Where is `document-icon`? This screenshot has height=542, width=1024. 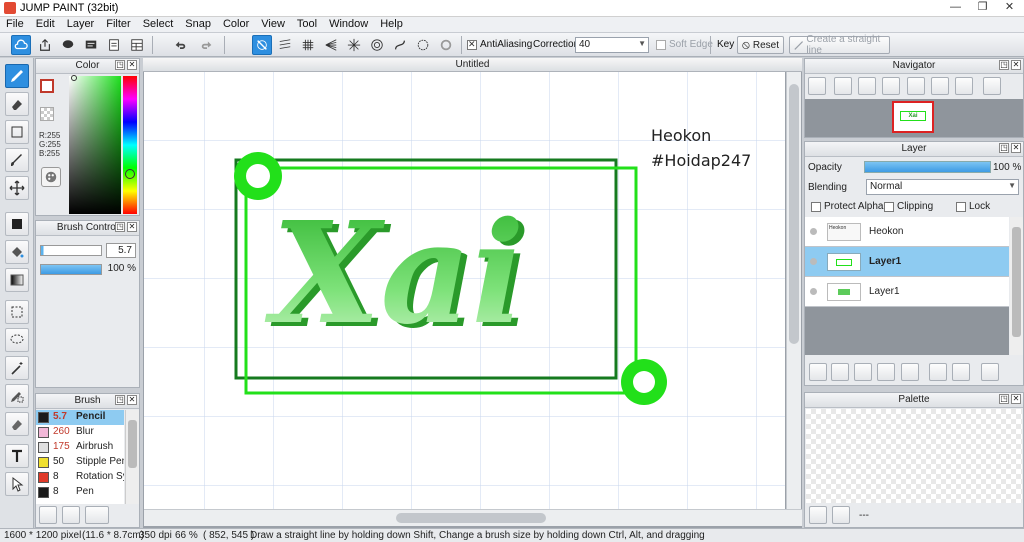 document-icon is located at coordinates (114, 45).